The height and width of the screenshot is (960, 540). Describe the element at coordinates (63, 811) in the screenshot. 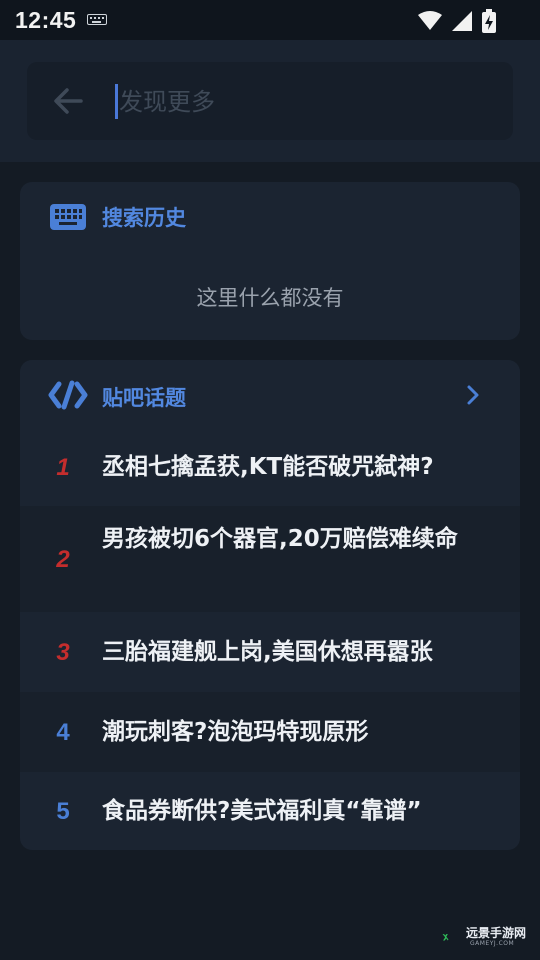

I see `topic-rank: 5` at that location.